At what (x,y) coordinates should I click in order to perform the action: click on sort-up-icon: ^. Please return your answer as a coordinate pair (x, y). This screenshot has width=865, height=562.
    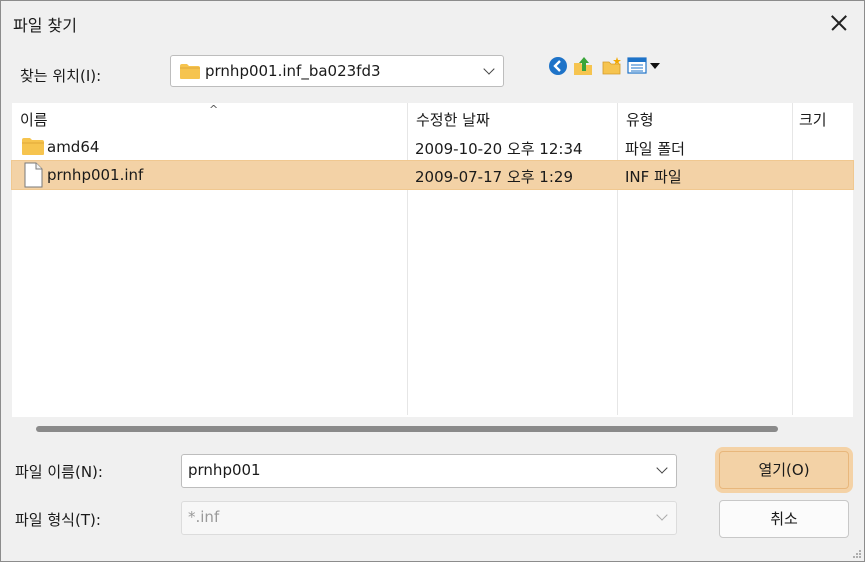
    Looking at the image, I should click on (214, 109).